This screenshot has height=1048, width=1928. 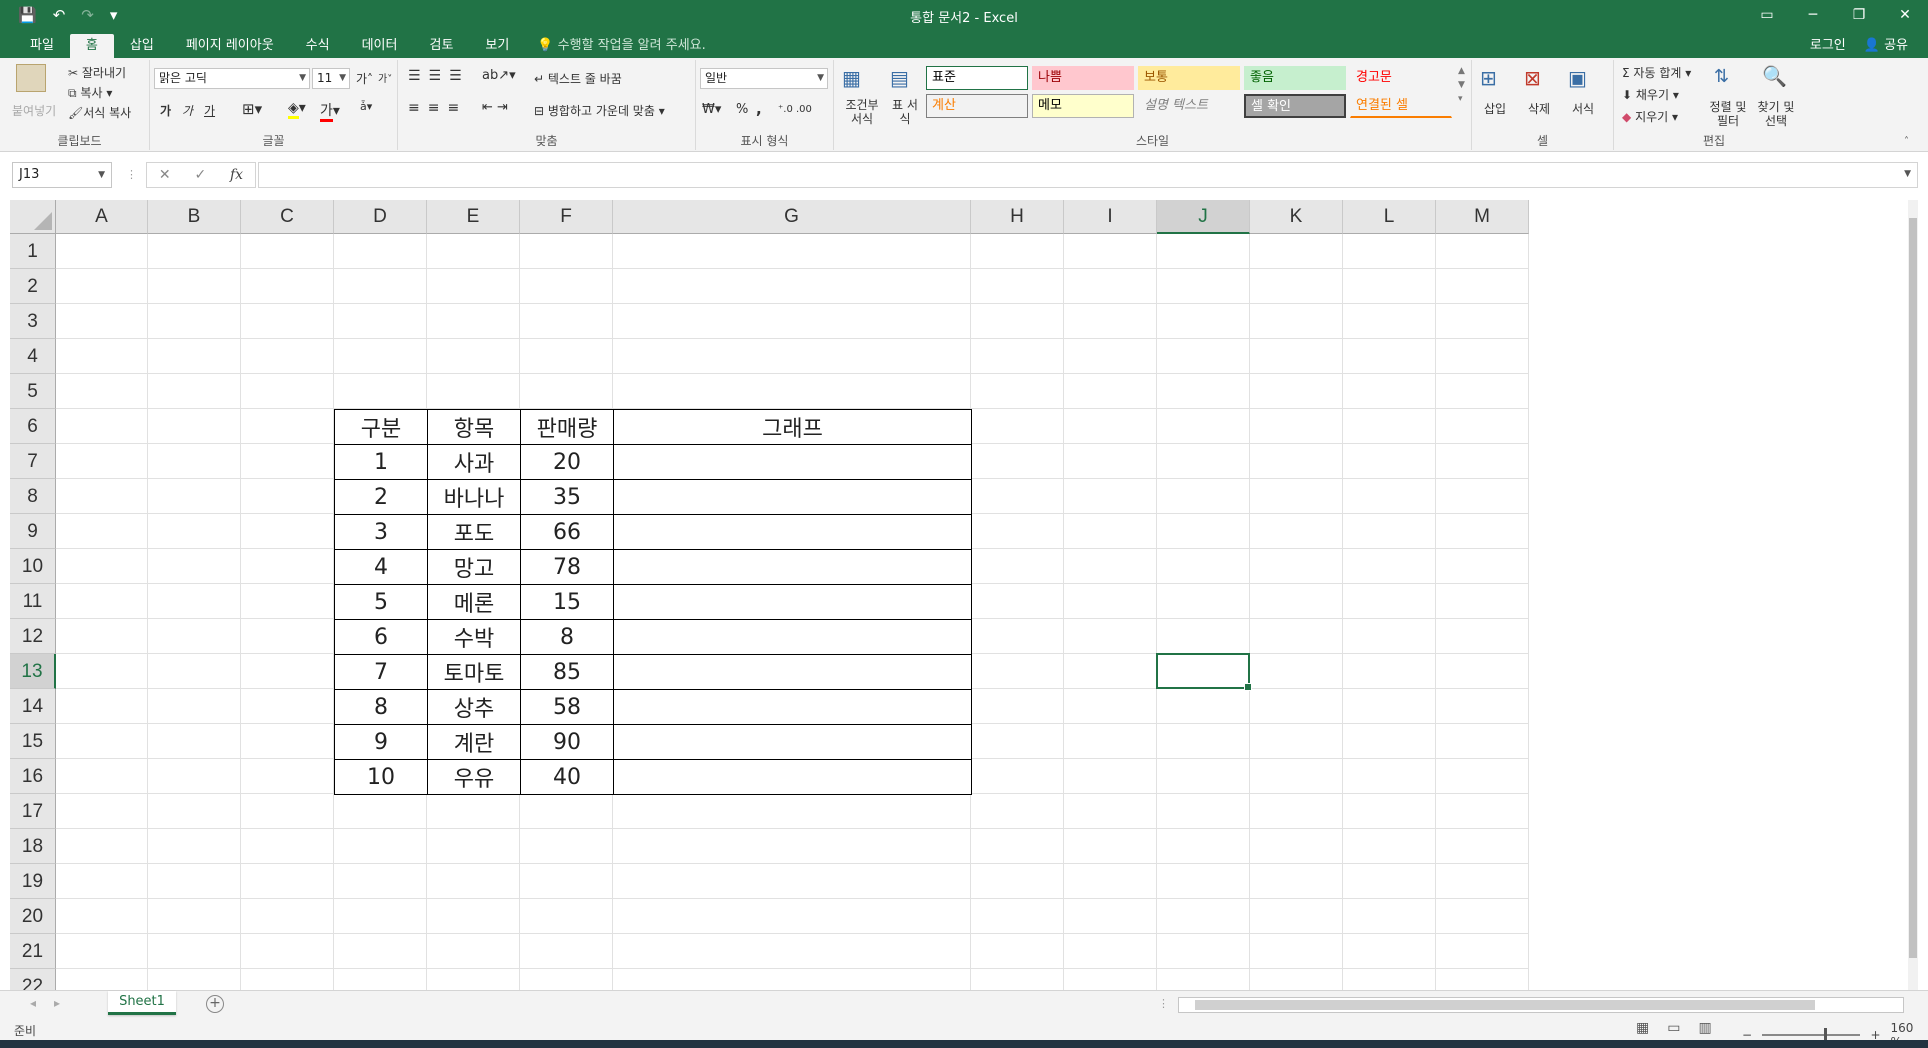 I want to click on table-cell: 3, so click(x=381, y=532).